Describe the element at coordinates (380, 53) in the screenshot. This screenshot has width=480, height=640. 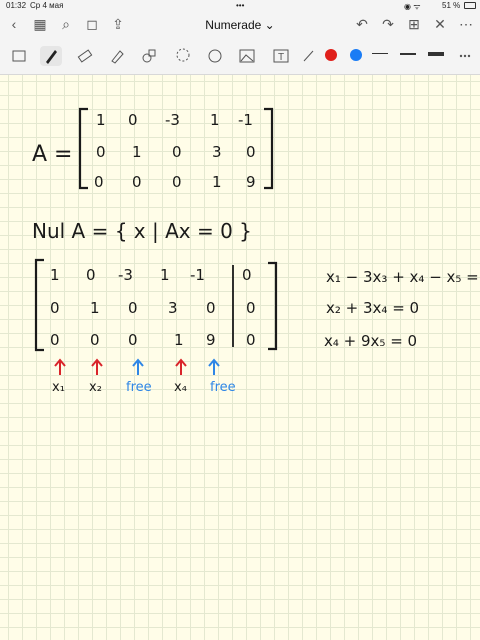
I see `pen-size-fine` at that location.